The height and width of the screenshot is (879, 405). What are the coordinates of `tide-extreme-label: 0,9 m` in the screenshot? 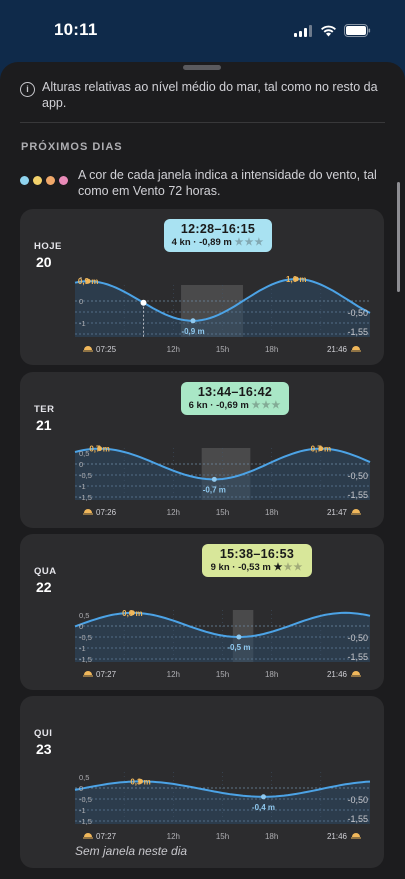 It's located at (88, 281).